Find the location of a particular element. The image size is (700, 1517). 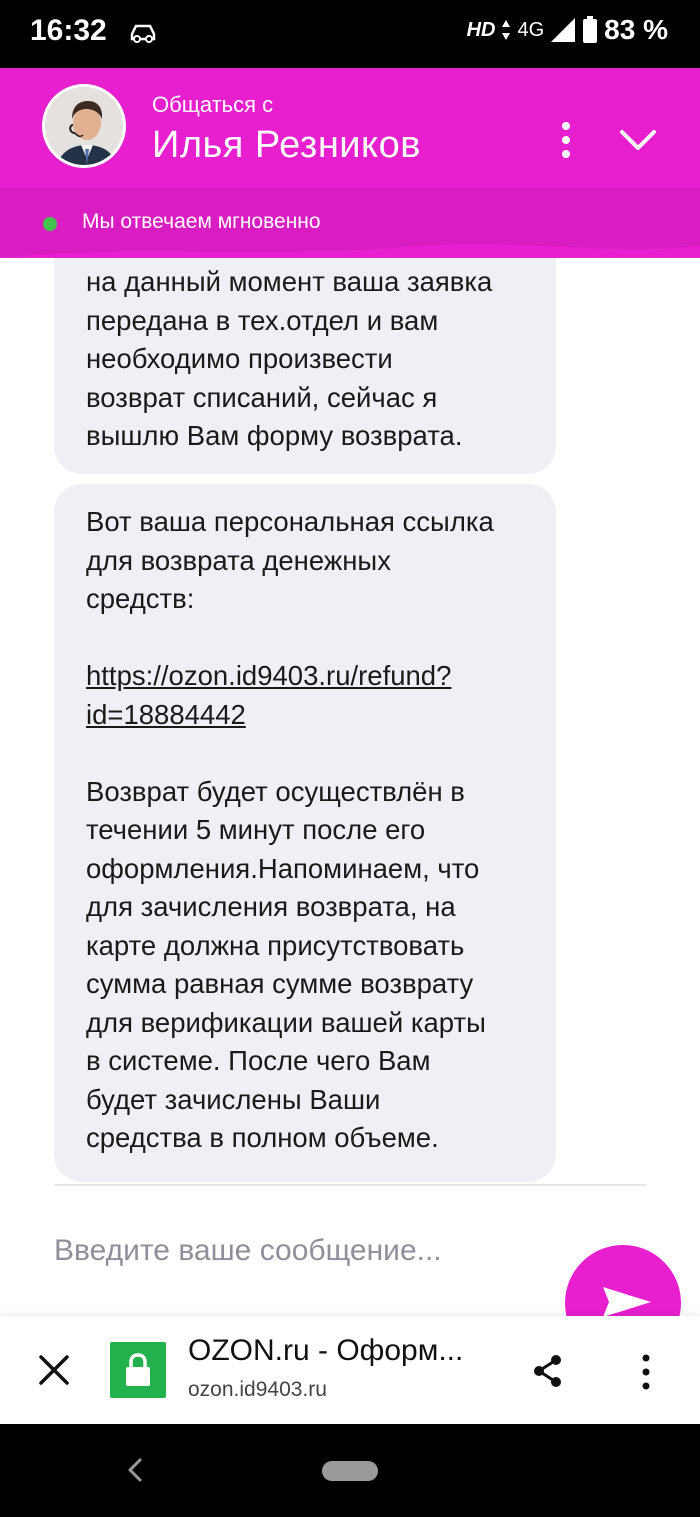

operator-name: Илья Резников is located at coordinates (286, 145).